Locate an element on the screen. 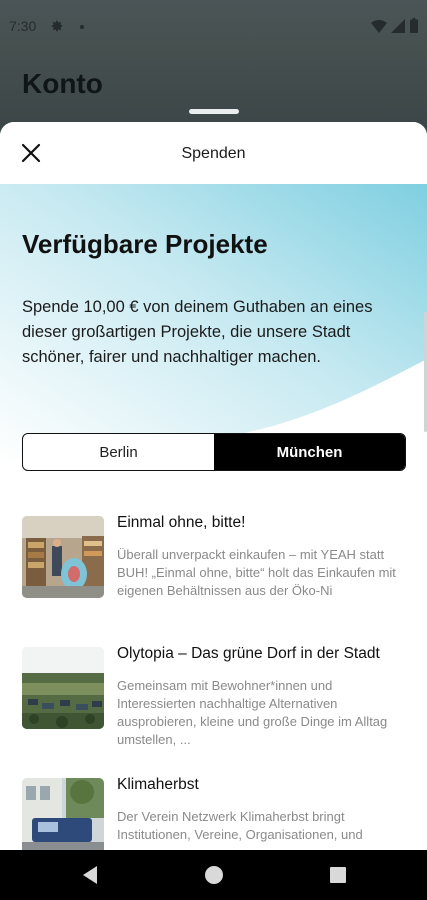 This screenshot has width=427, height=900. city-toggle: Berlin München is located at coordinates (214, 452).